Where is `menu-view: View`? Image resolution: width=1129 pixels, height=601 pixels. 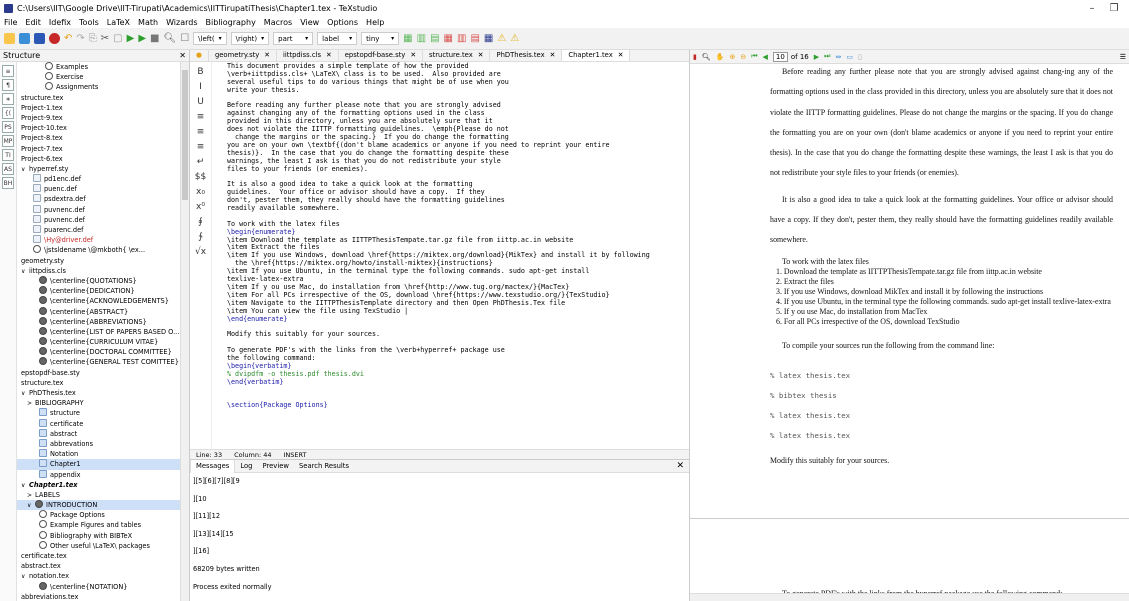
menu-view: View is located at coordinates (309, 22).